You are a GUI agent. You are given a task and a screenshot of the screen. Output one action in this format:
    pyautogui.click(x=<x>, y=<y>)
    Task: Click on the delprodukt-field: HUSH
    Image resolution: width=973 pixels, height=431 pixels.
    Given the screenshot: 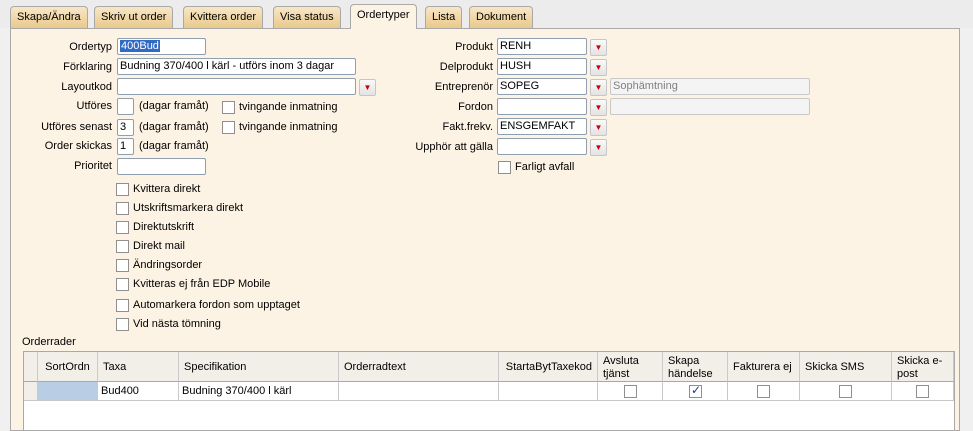 What is the action you would take?
    pyautogui.click(x=542, y=66)
    